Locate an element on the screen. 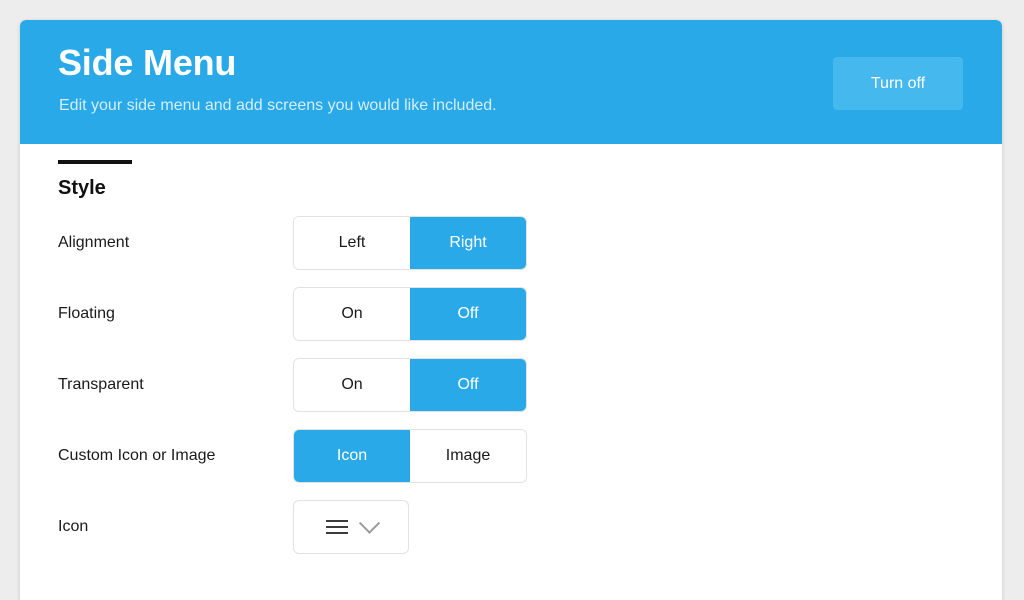  row-transparent: Transparent On Off is located at coordinates (511, 394).